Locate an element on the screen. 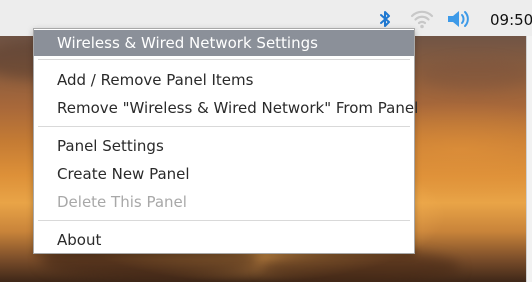 The width and height of the screenshot is (532, 282). menu-item-about: About is located at coordinates (224, 240).